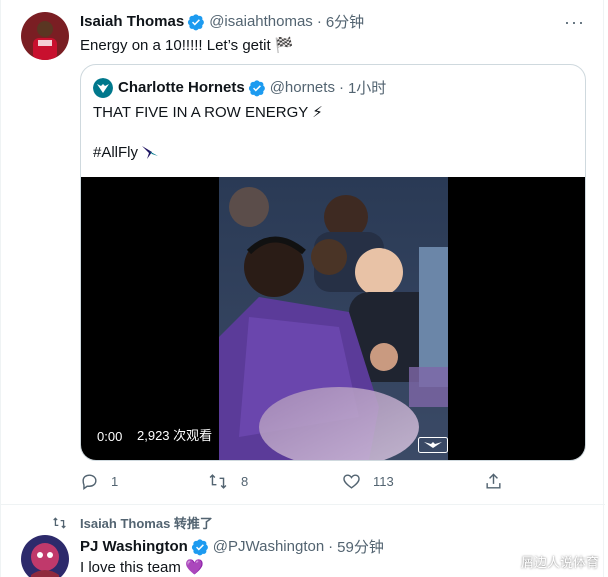 The image size is (608, 577). Describe the element at coordinates (132, 21) in the screenshot. I see `author-name: Isaiah Thomas` at that location.